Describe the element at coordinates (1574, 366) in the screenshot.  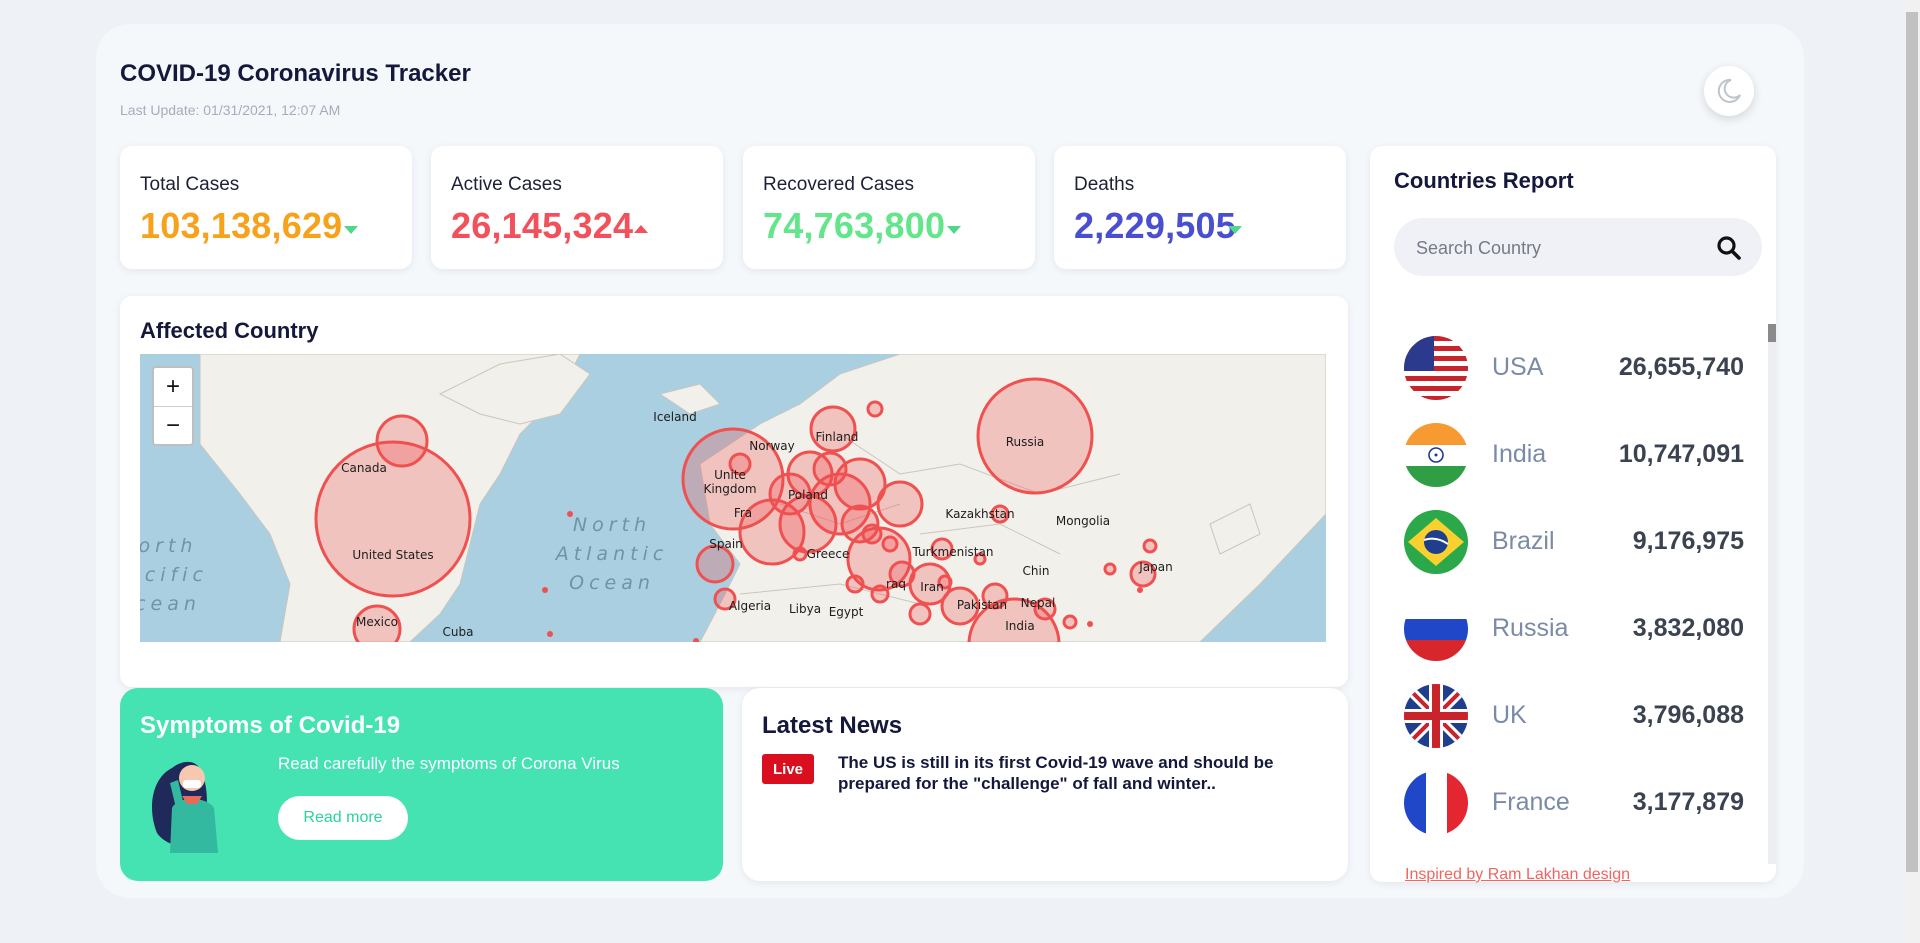
I see `country-row-usa: USA 26,655,740` at that location.